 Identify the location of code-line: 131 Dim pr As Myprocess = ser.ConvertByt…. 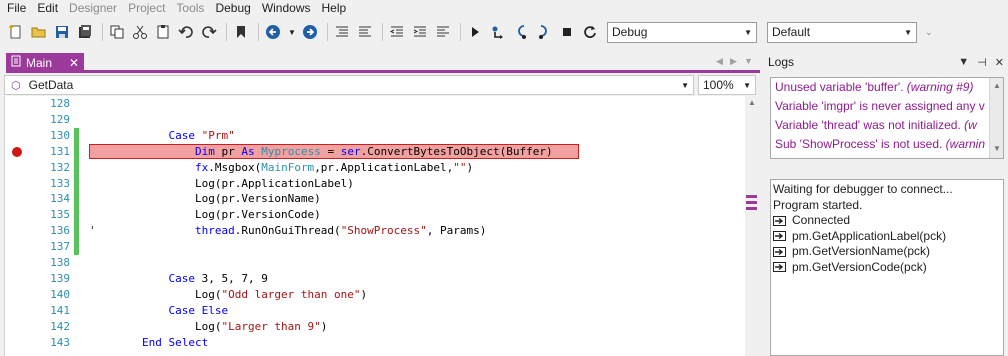
(375, 151).